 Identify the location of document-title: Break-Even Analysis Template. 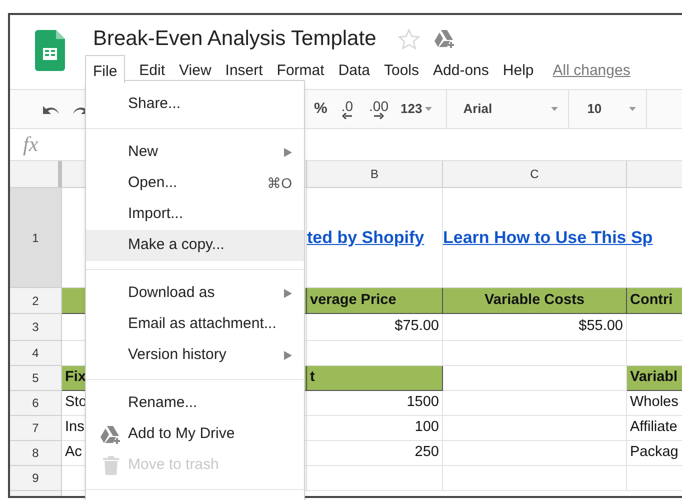
(234, 39).